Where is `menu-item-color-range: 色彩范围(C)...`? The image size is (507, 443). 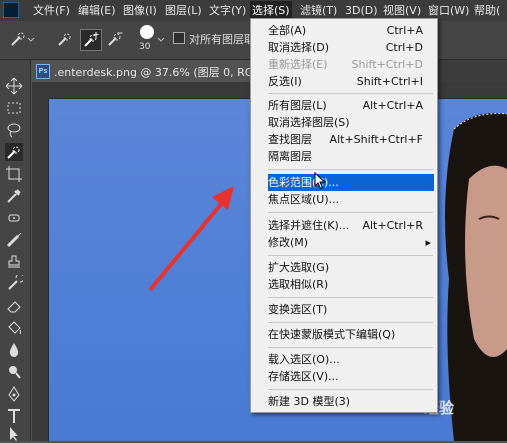
menu-item-color-range: 色彩范围(C)... is located at coordinates (351, 182).